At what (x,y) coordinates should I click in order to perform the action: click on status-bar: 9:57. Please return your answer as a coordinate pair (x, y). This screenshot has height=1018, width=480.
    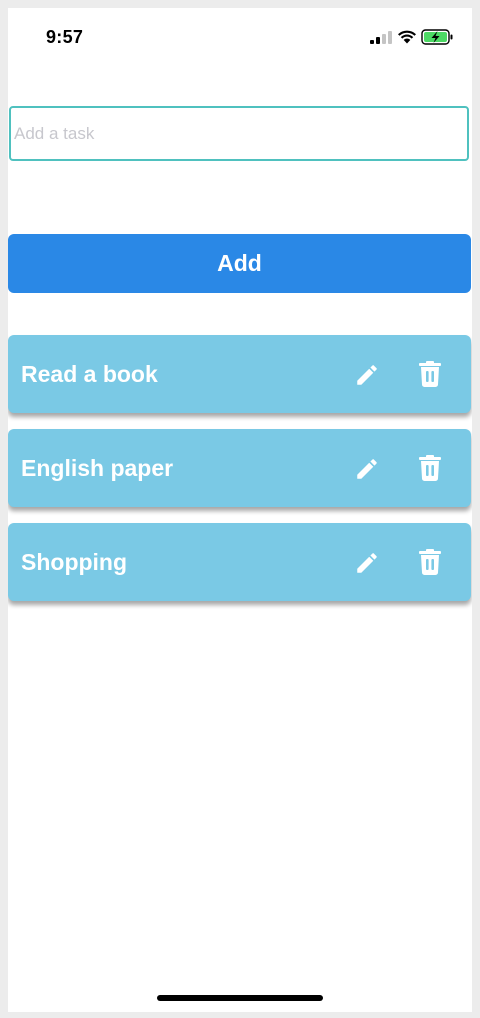
    Looking at the image, I should click on (240, 32).